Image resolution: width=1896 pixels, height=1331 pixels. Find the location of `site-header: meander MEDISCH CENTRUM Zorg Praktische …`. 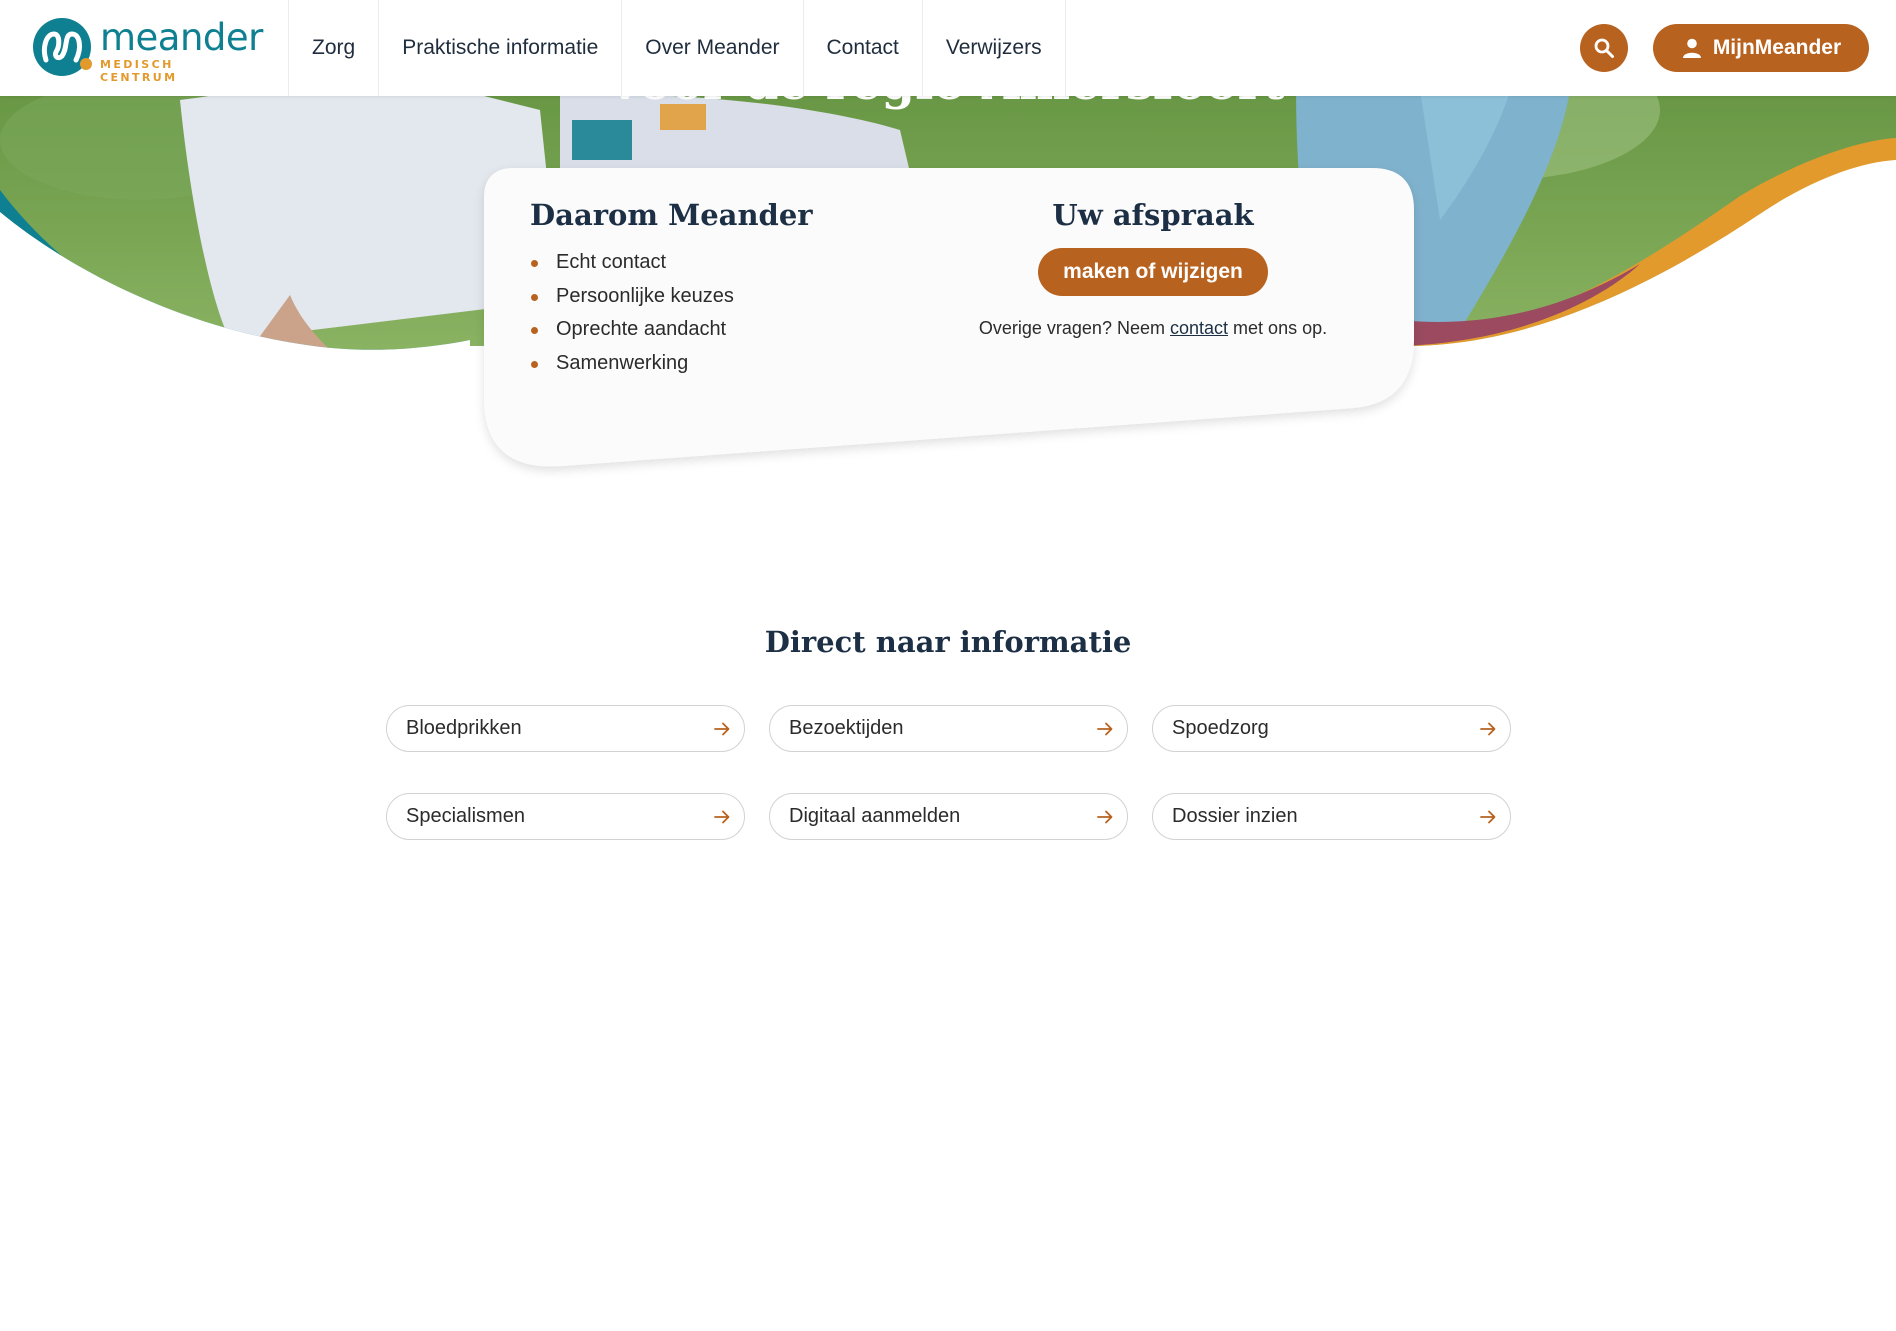

site-header: meander MEDISCH CENTRUM Zorg Praktische … is located at coordinates (948, 48).